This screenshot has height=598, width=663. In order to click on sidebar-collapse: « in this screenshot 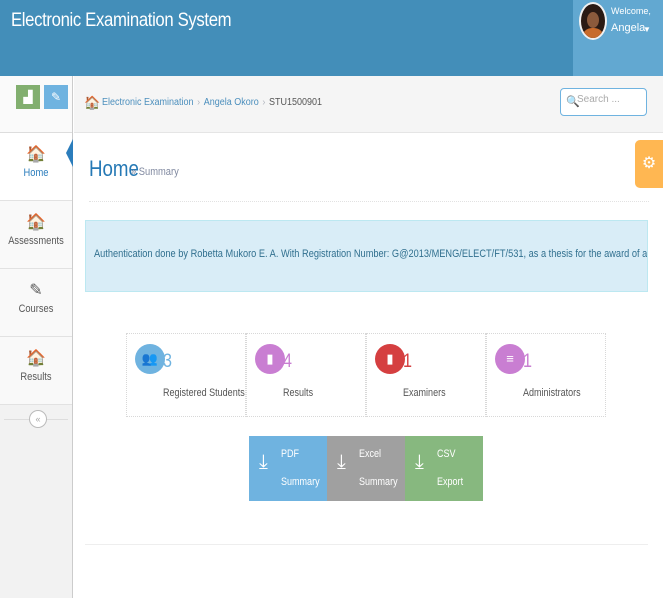, I will do `click(36, 420)`.